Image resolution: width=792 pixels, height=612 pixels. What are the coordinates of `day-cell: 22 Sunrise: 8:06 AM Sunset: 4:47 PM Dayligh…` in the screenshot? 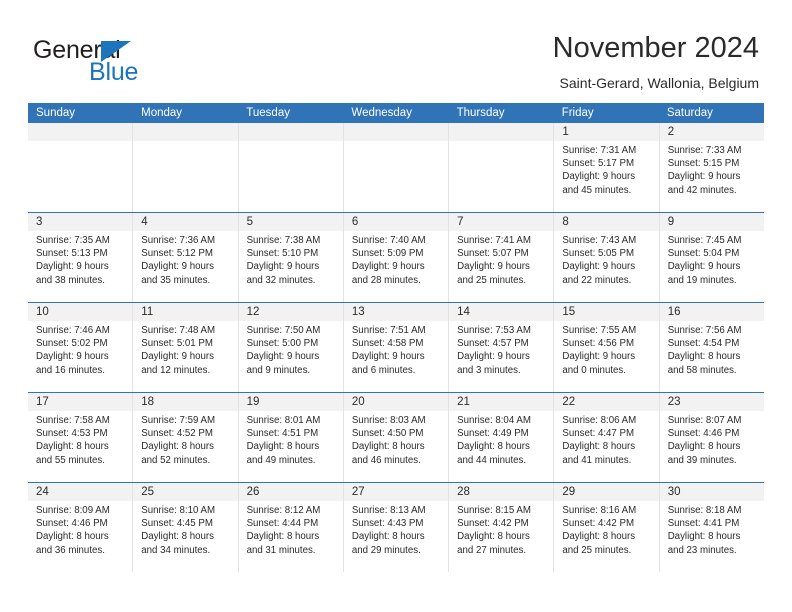 It's located at (607, 437).